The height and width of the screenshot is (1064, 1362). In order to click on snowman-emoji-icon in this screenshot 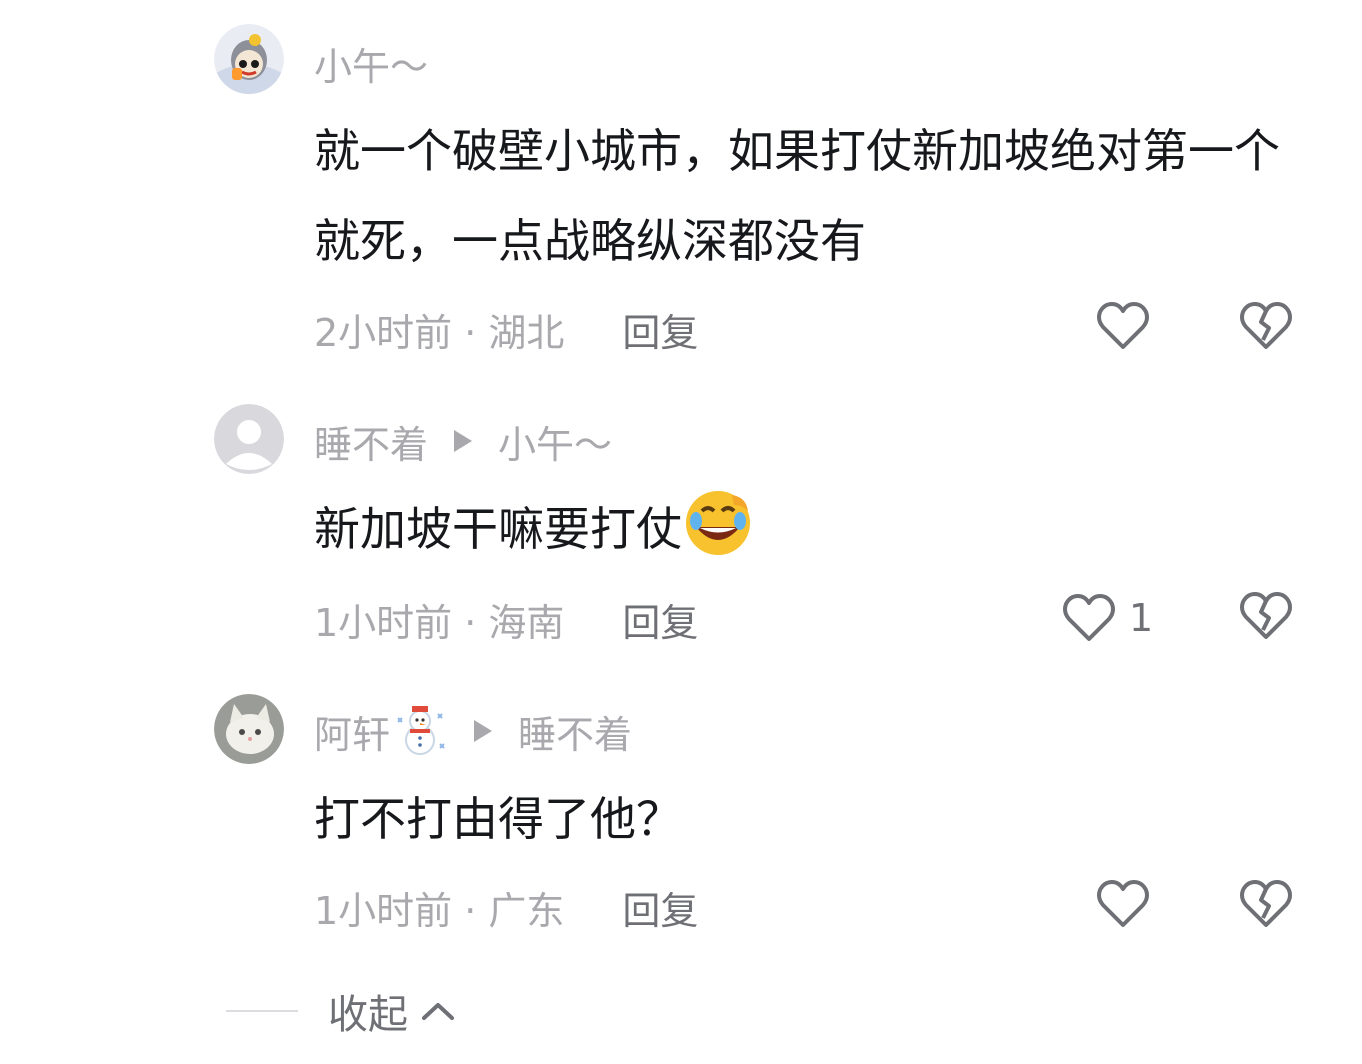, I will do `click(421, 730)`.